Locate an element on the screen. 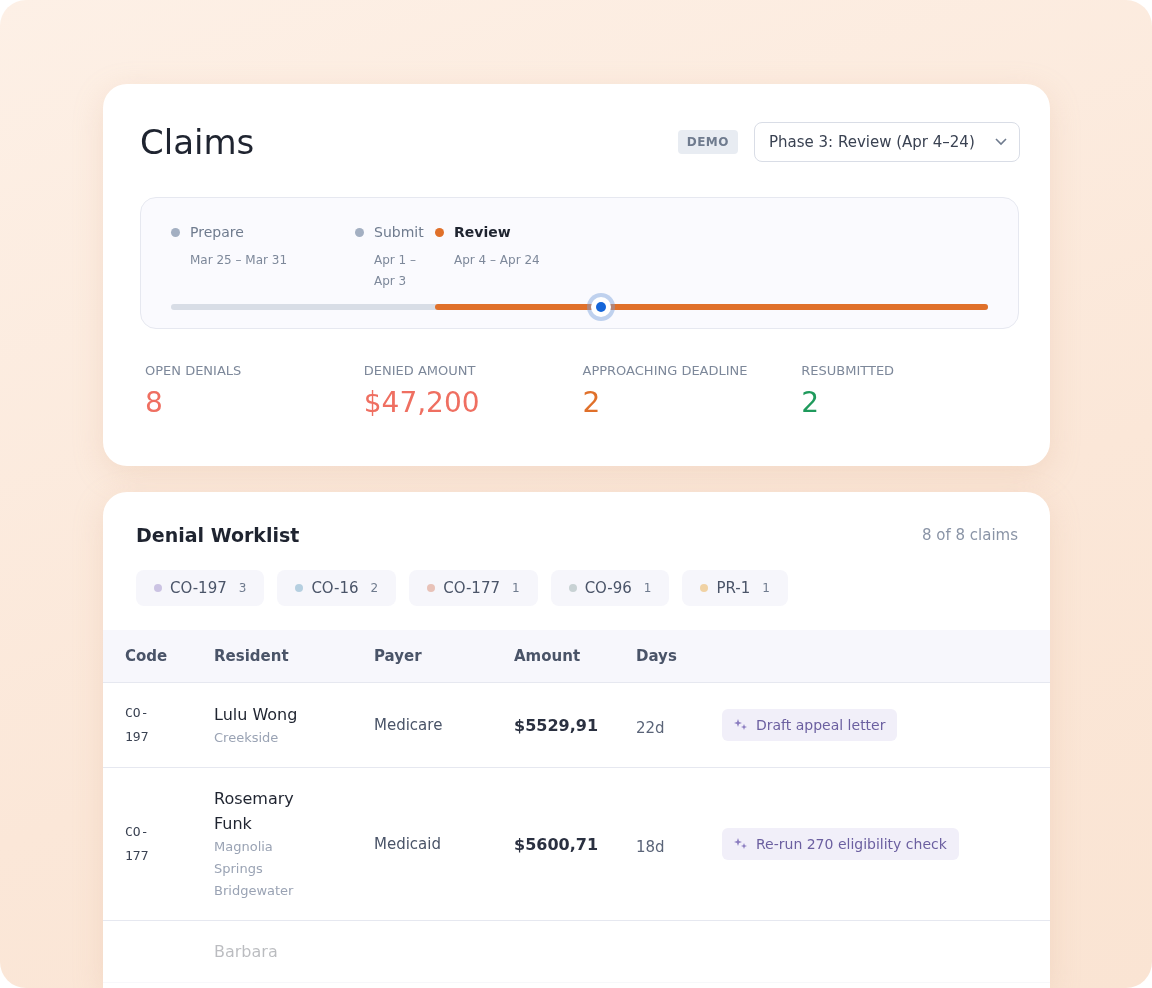 This screenshot has width=1152, height=988. amount-cell-text: $5529,91 is located at coordinates (556, 725).